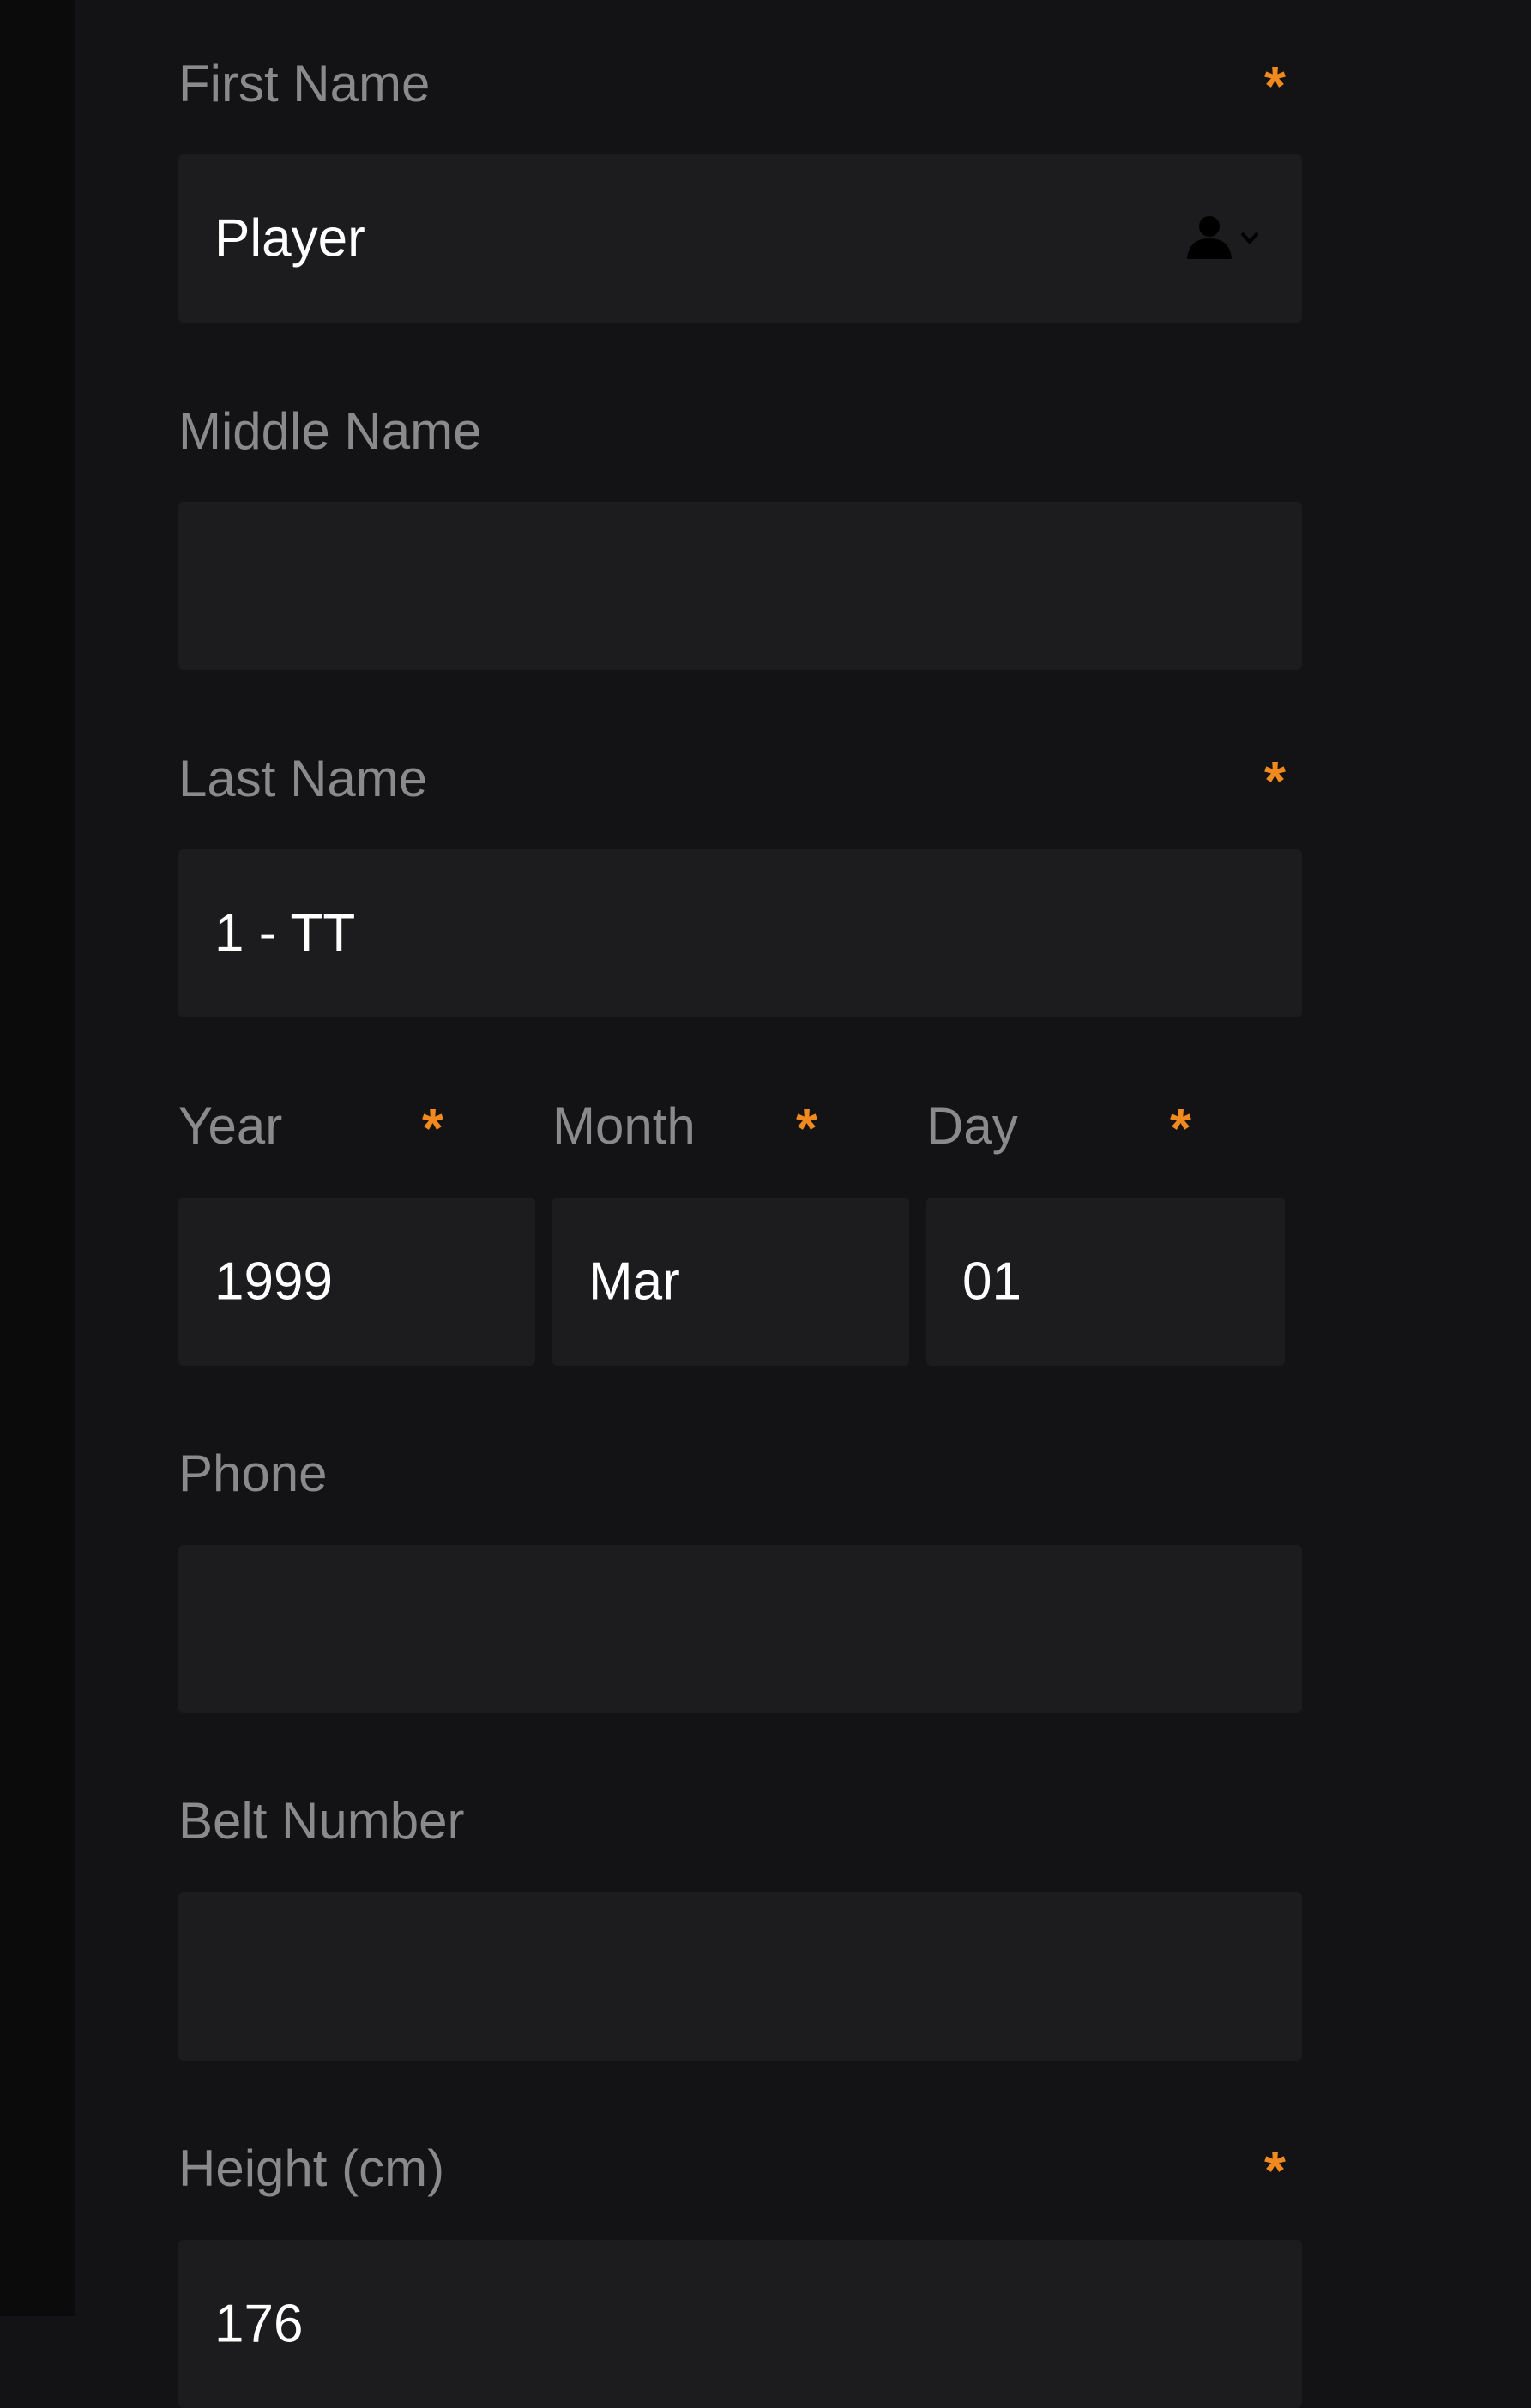 This screenshot has height=2408, width=1531. What do you see at coordinates (806, 1128) in the screenshot?
I see `month-required-marker: *` at bounding box center [806, 1128].